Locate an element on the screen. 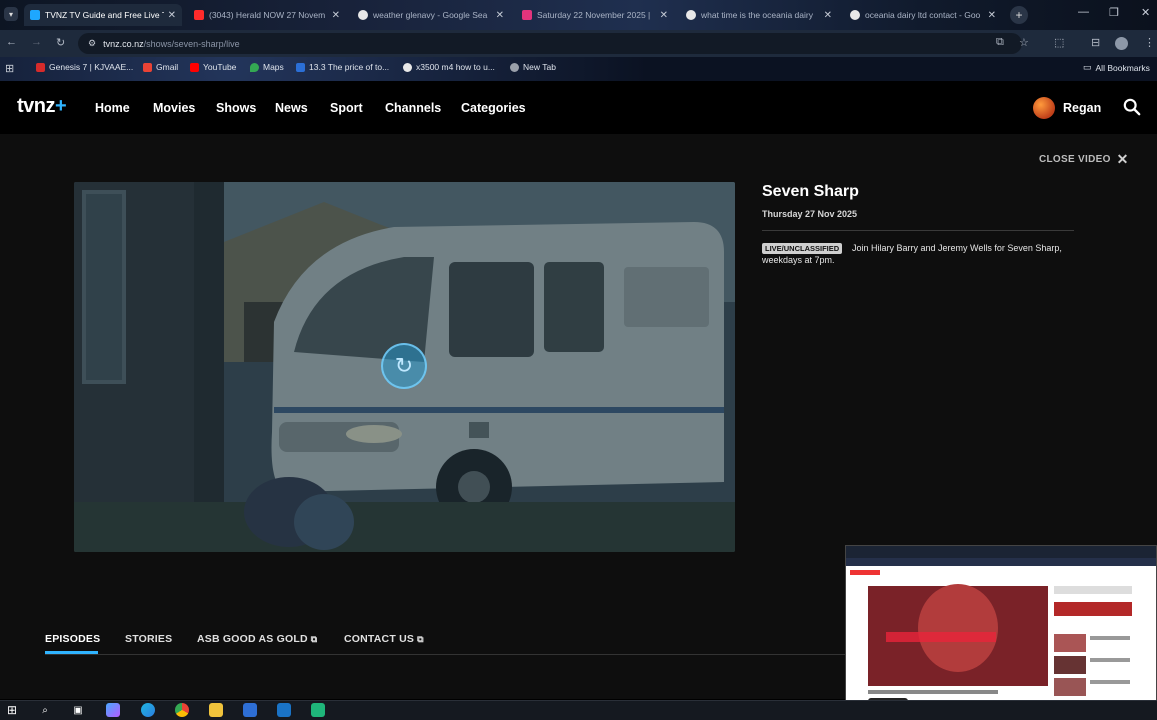  tab-label: TVNZ TV Guide and Free Live T is located at coordinates (104, 15).